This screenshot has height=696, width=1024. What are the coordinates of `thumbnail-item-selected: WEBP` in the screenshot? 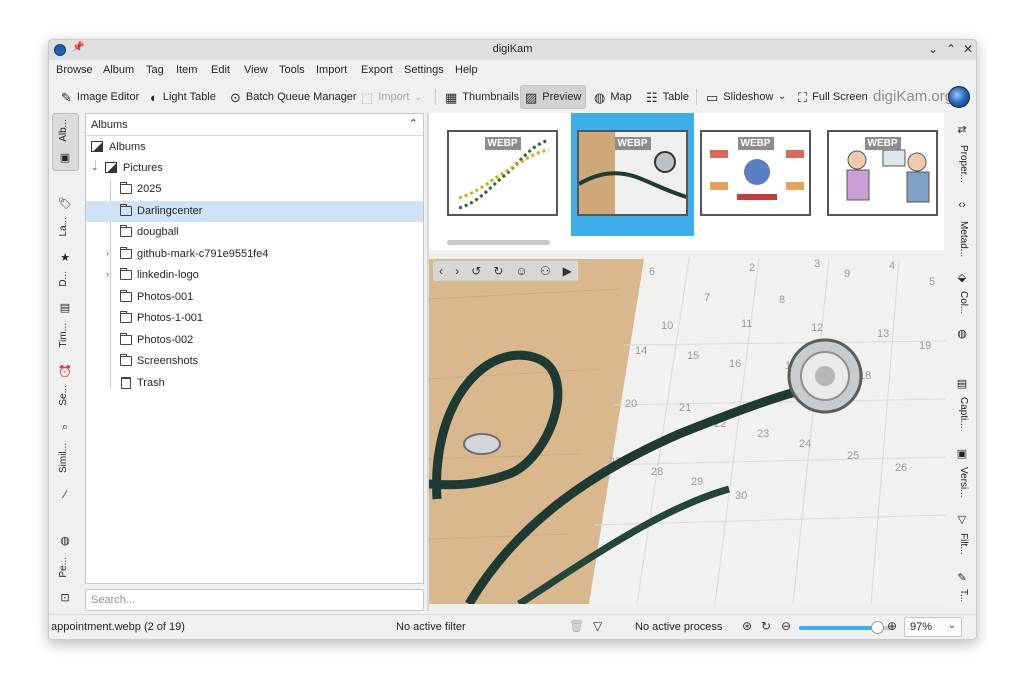 It's located at (632, 174).